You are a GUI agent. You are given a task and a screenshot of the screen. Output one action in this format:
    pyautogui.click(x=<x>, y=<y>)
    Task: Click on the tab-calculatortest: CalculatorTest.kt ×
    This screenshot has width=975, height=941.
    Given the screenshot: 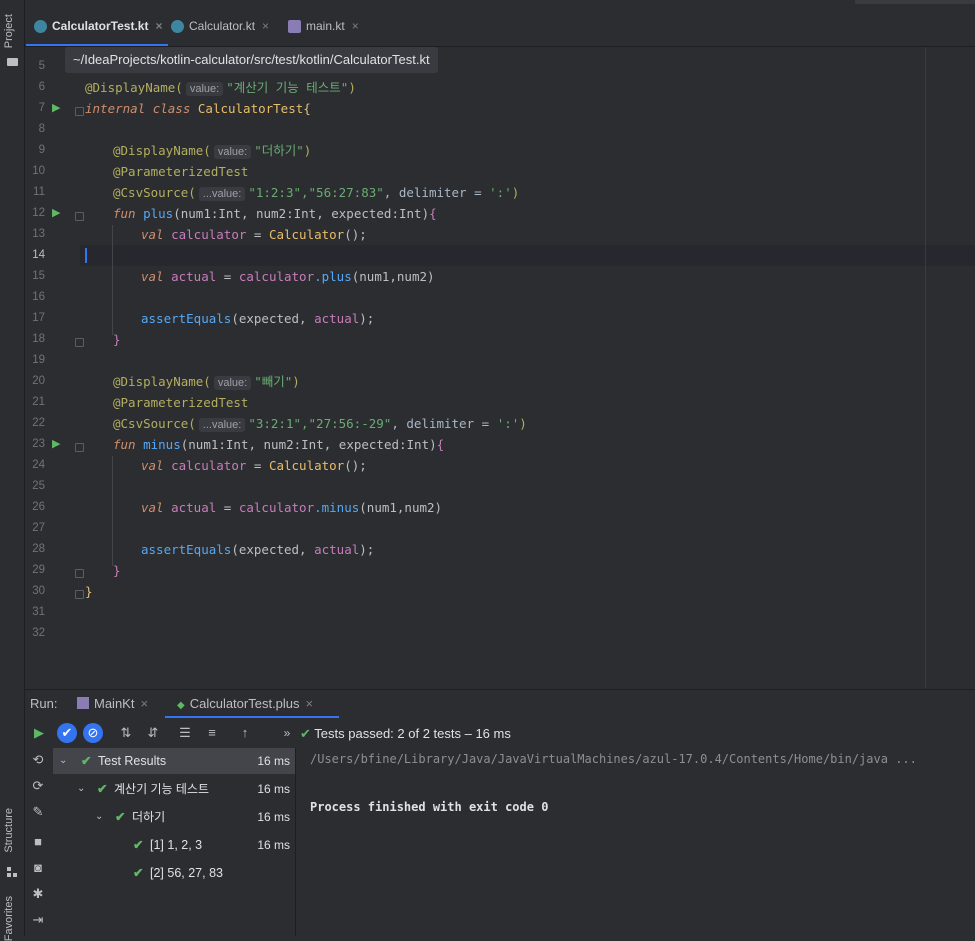 What is the action you would take?
    pyautogui.click(x=97, y=29)
    